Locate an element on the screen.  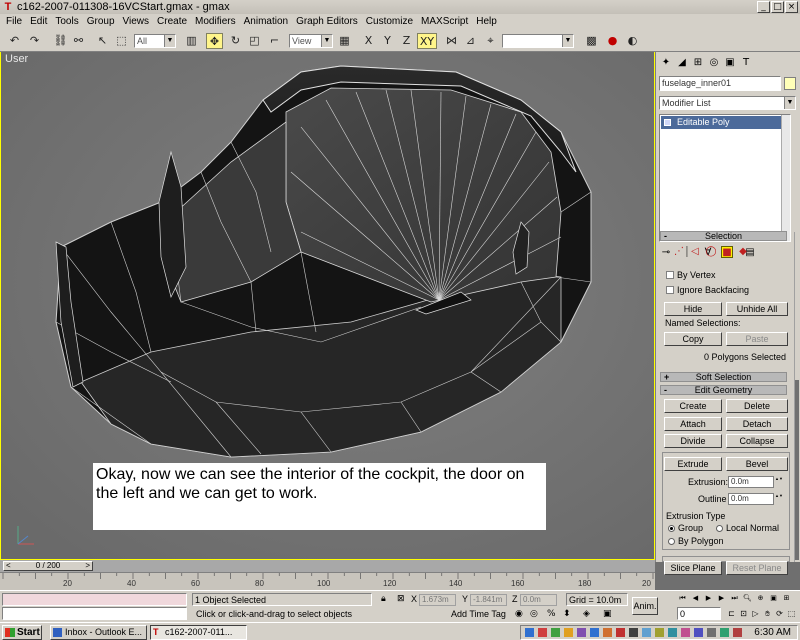
menu-customize: Customize is located at coordinates (389, 22).